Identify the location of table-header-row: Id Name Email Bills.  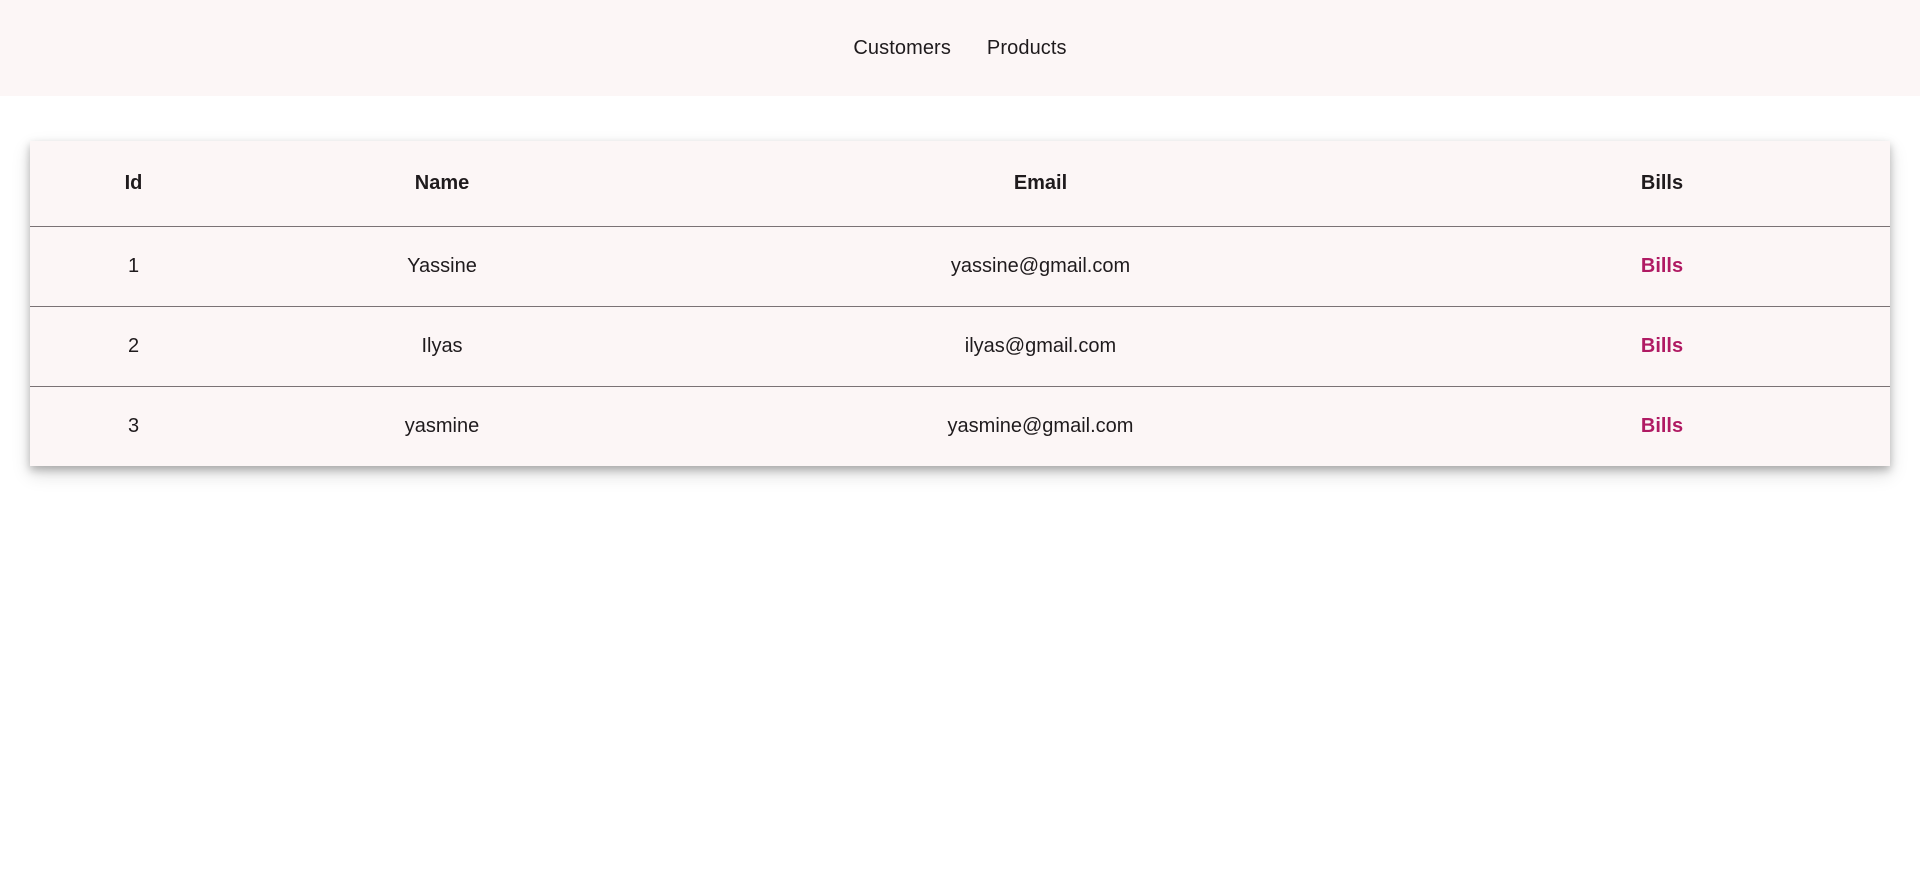
(960, 184).